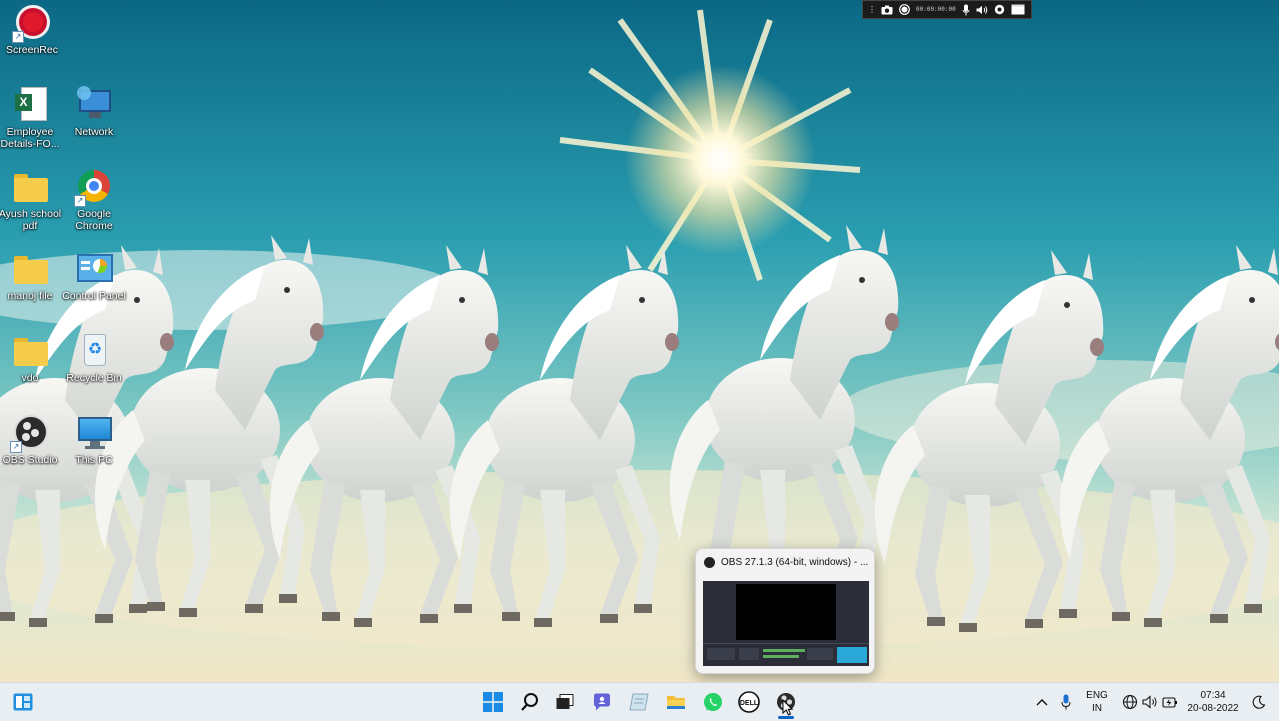 The height and width of the screenshot is (721, 1279). I want to click on teams-chat-icon, so click(602, 702).